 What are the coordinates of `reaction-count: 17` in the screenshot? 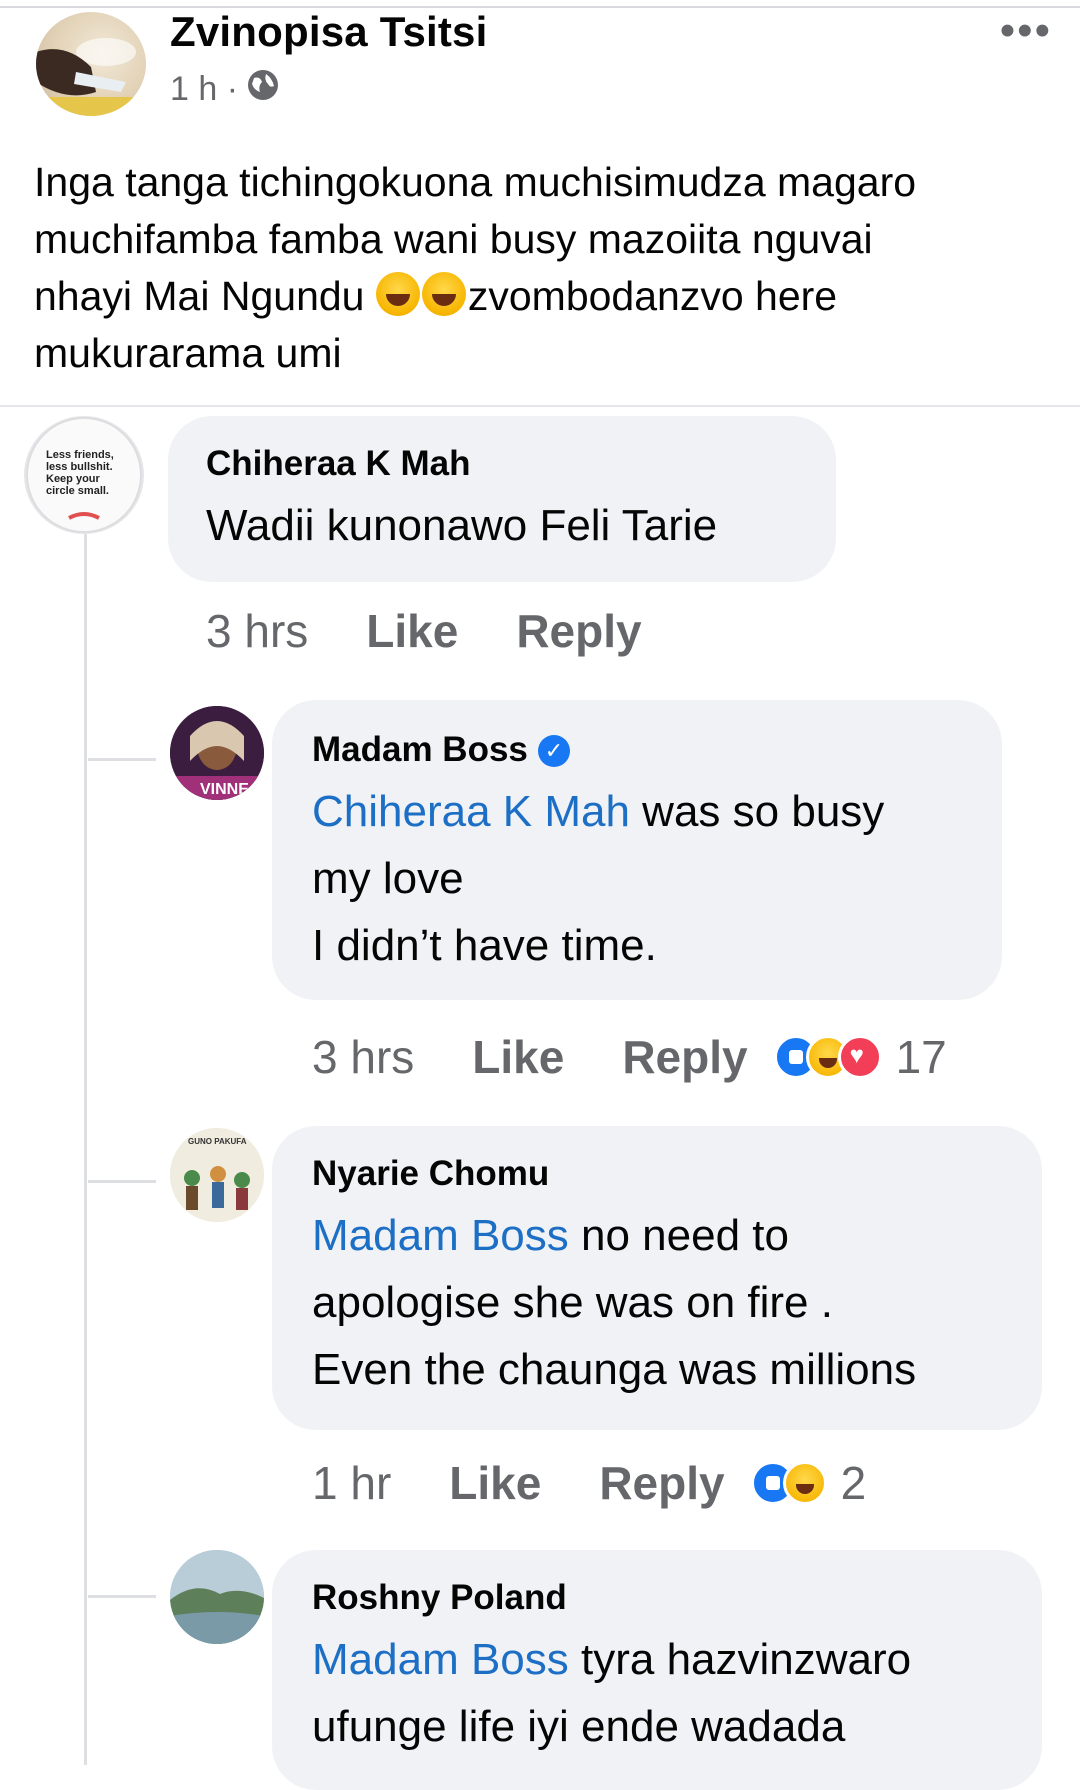 It's located at (921, 1057).